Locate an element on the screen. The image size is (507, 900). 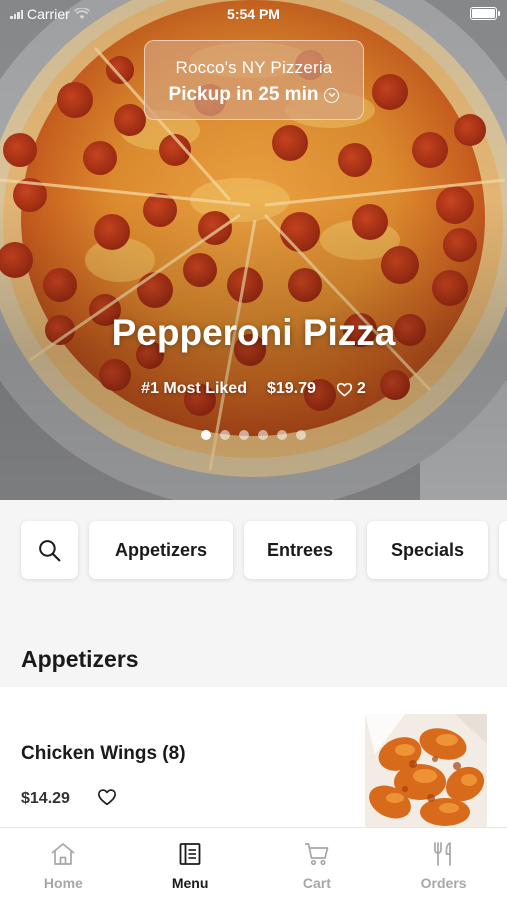
featured-badge: #1 Most Liked is located at coordinates (194, 388).